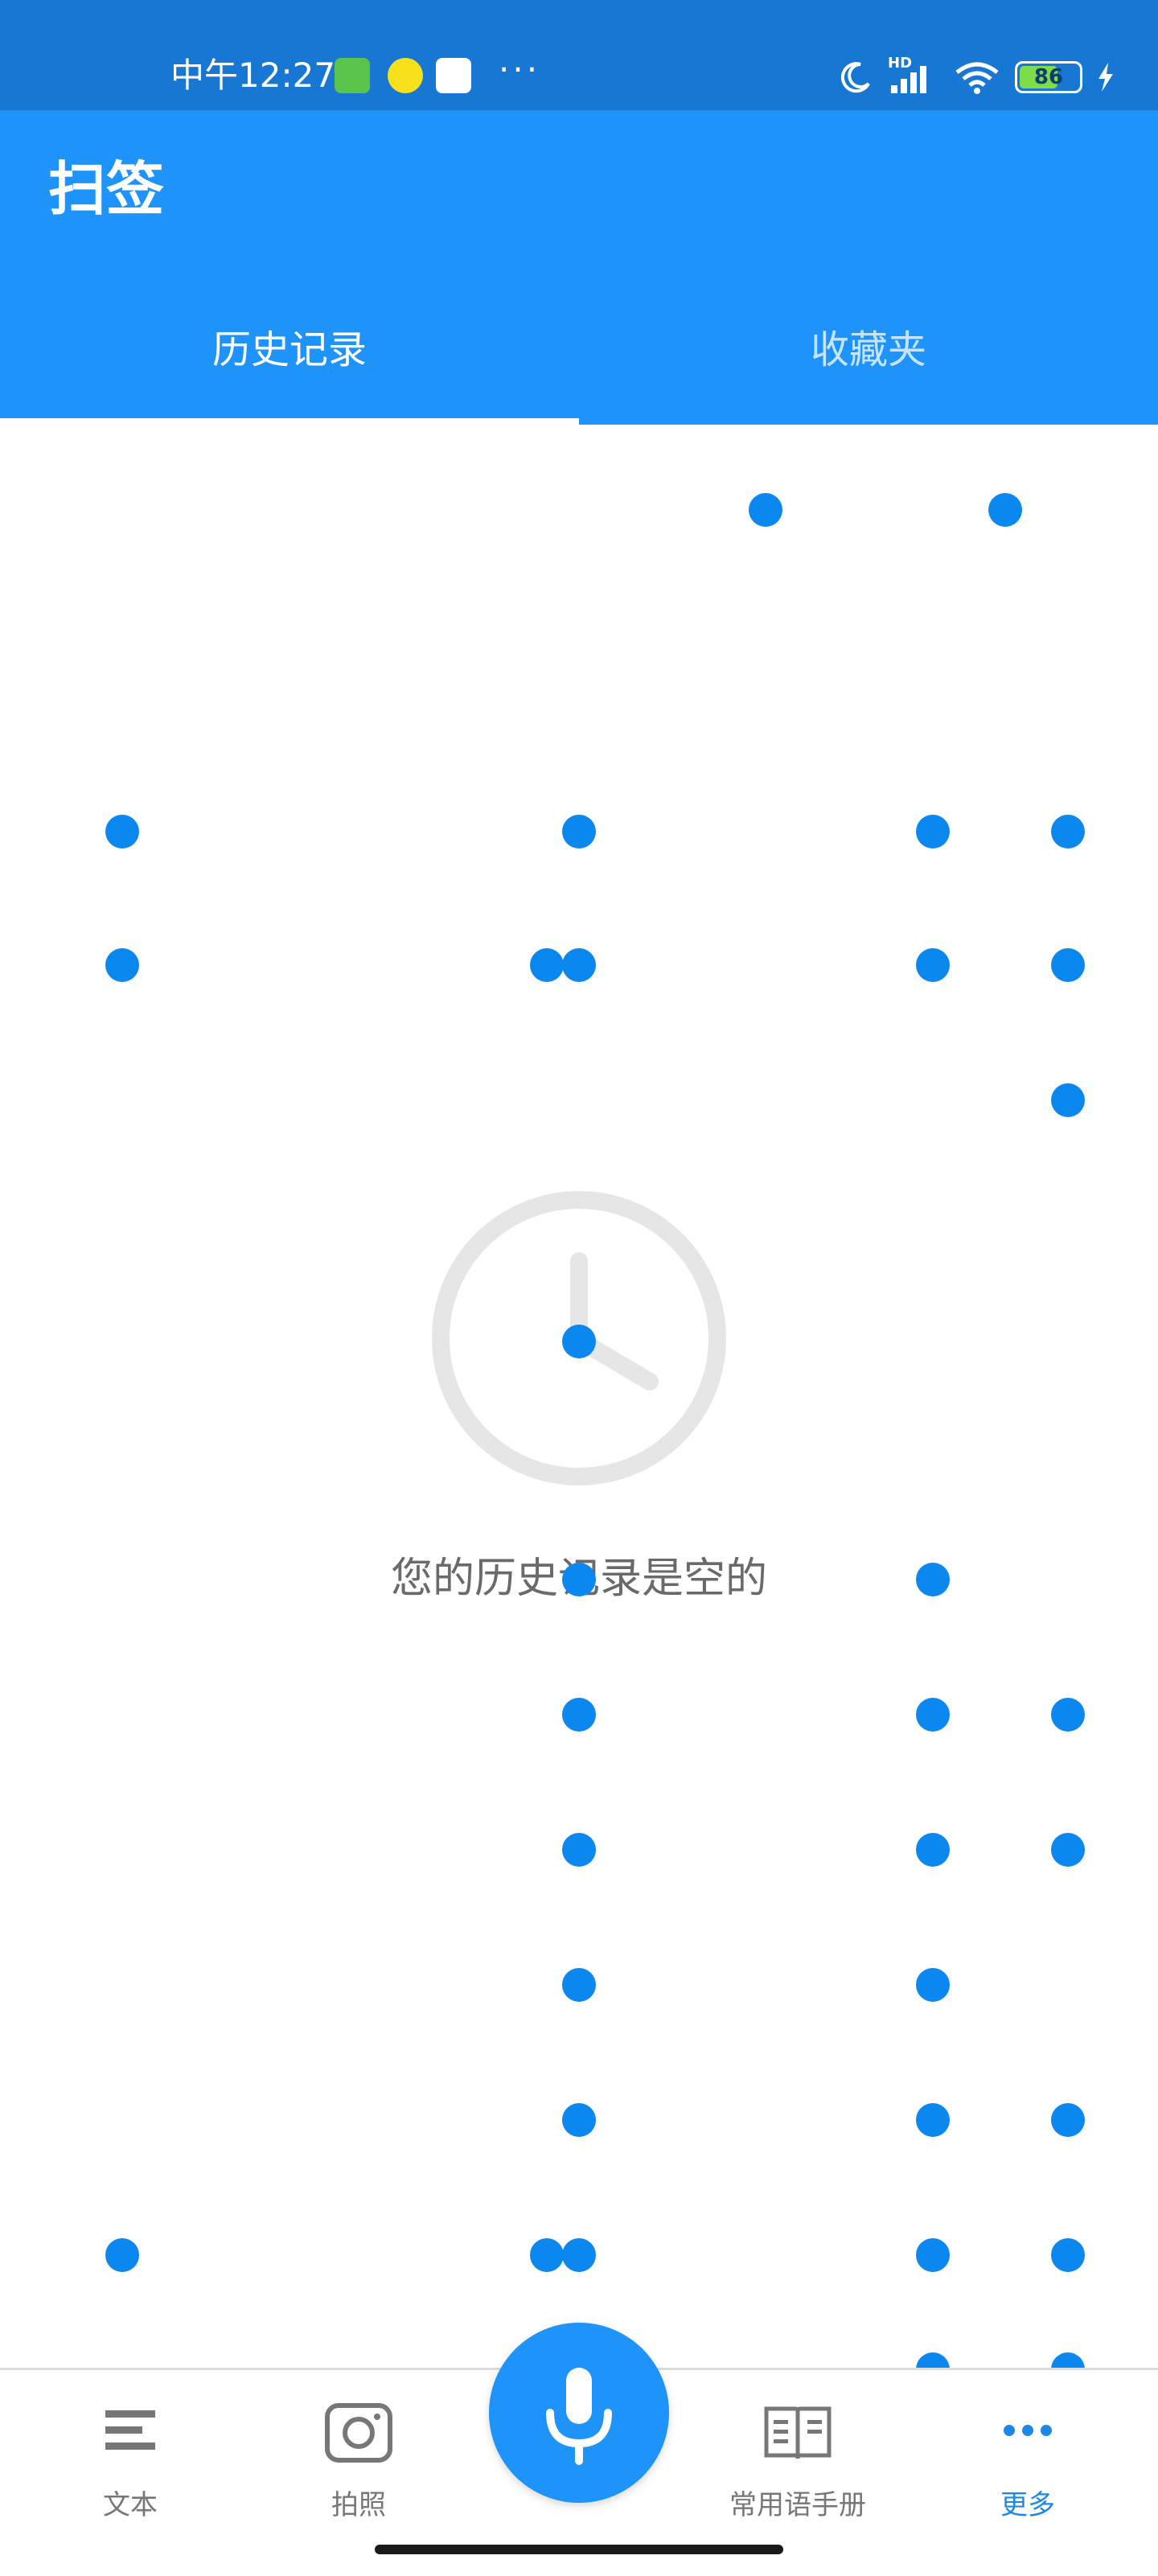 The width and height of the screenshot is (1158, 2576). Describe the element at coordinates (352, 75) in the screenshot. I see `notification-app-icon` at that location.